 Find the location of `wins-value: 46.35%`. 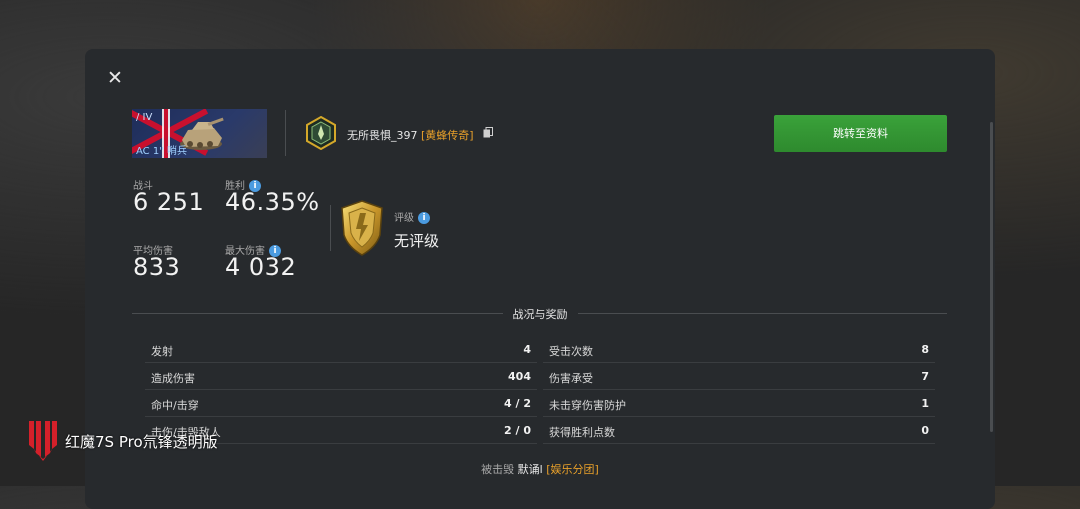

wins-value: 46.35% is located at coordinates (272, 202).